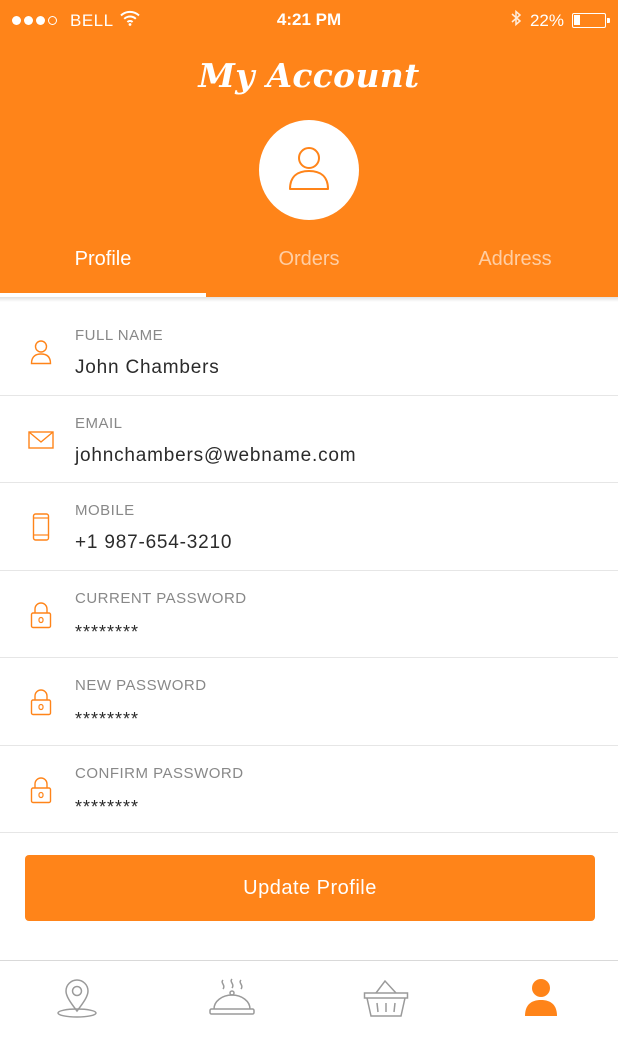  Describe the element at coordinates (41, 527) in the screenshot. I see `phone-icon` at that location.